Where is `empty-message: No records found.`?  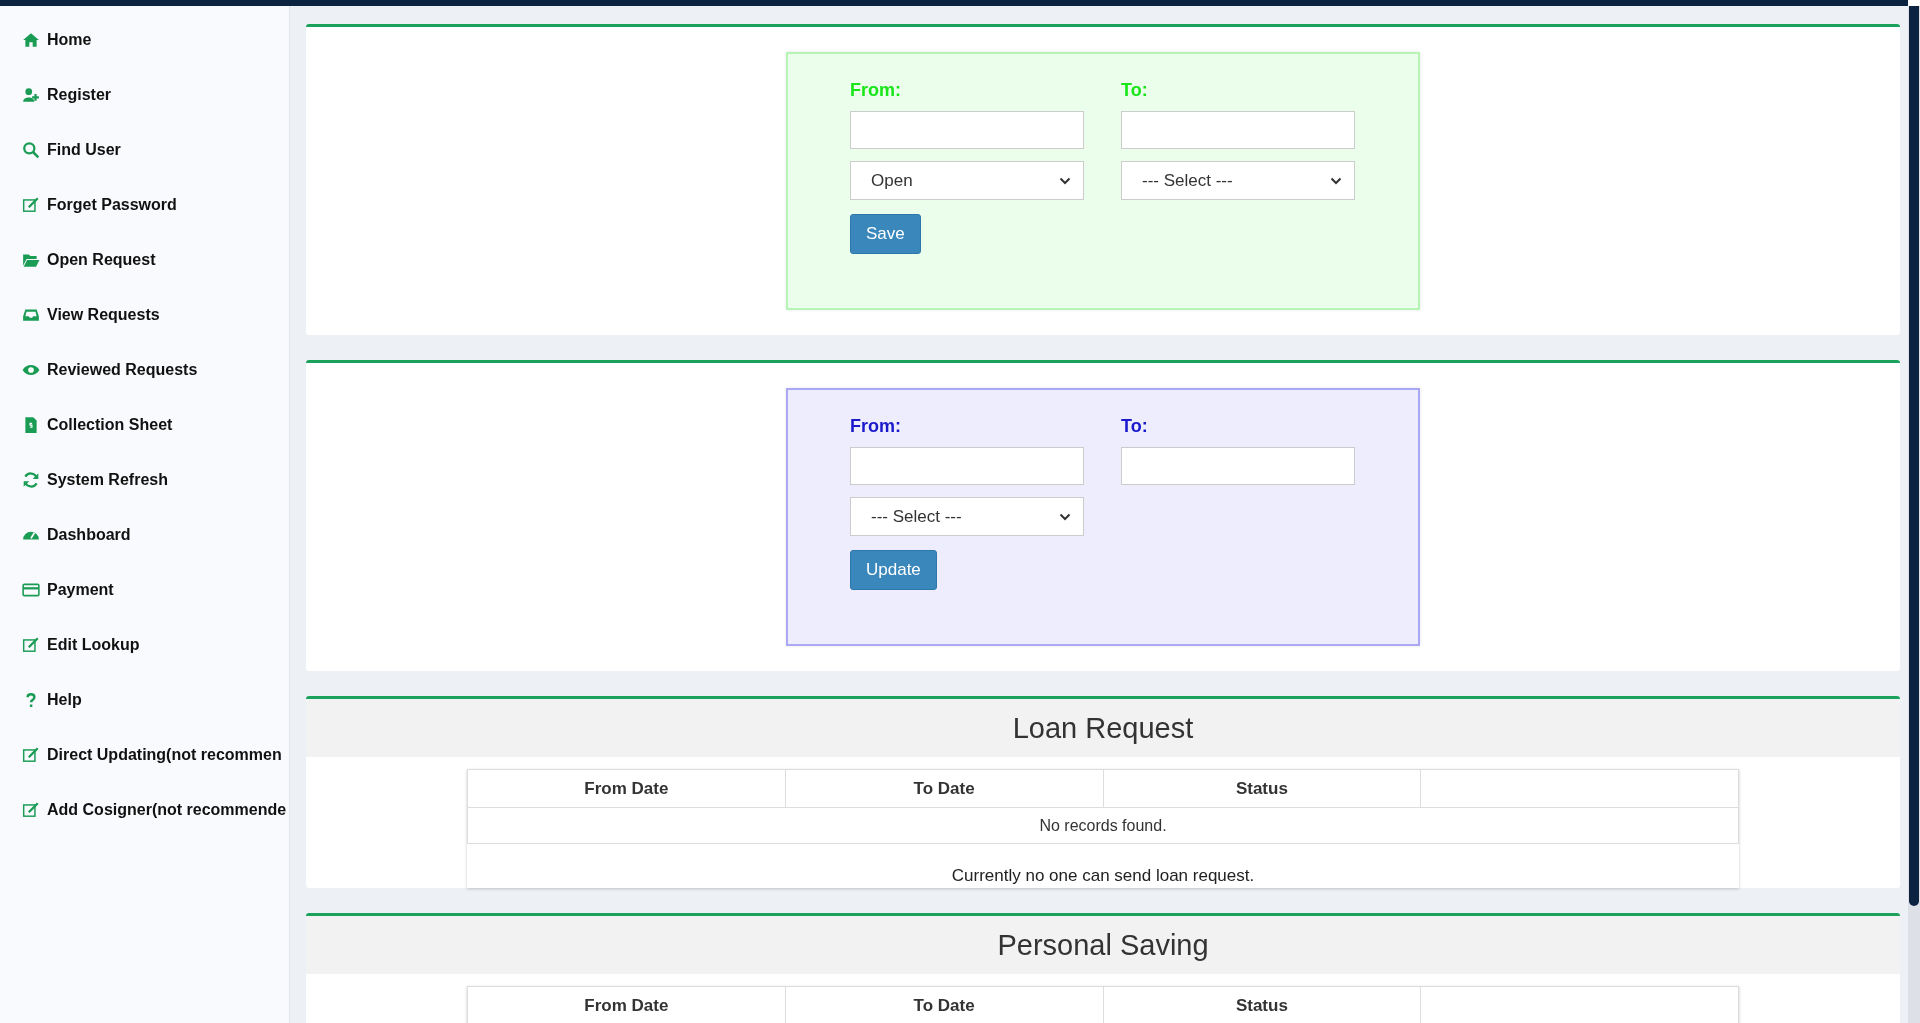
empty-message: No records found. is located at coordinates (1103, 825).